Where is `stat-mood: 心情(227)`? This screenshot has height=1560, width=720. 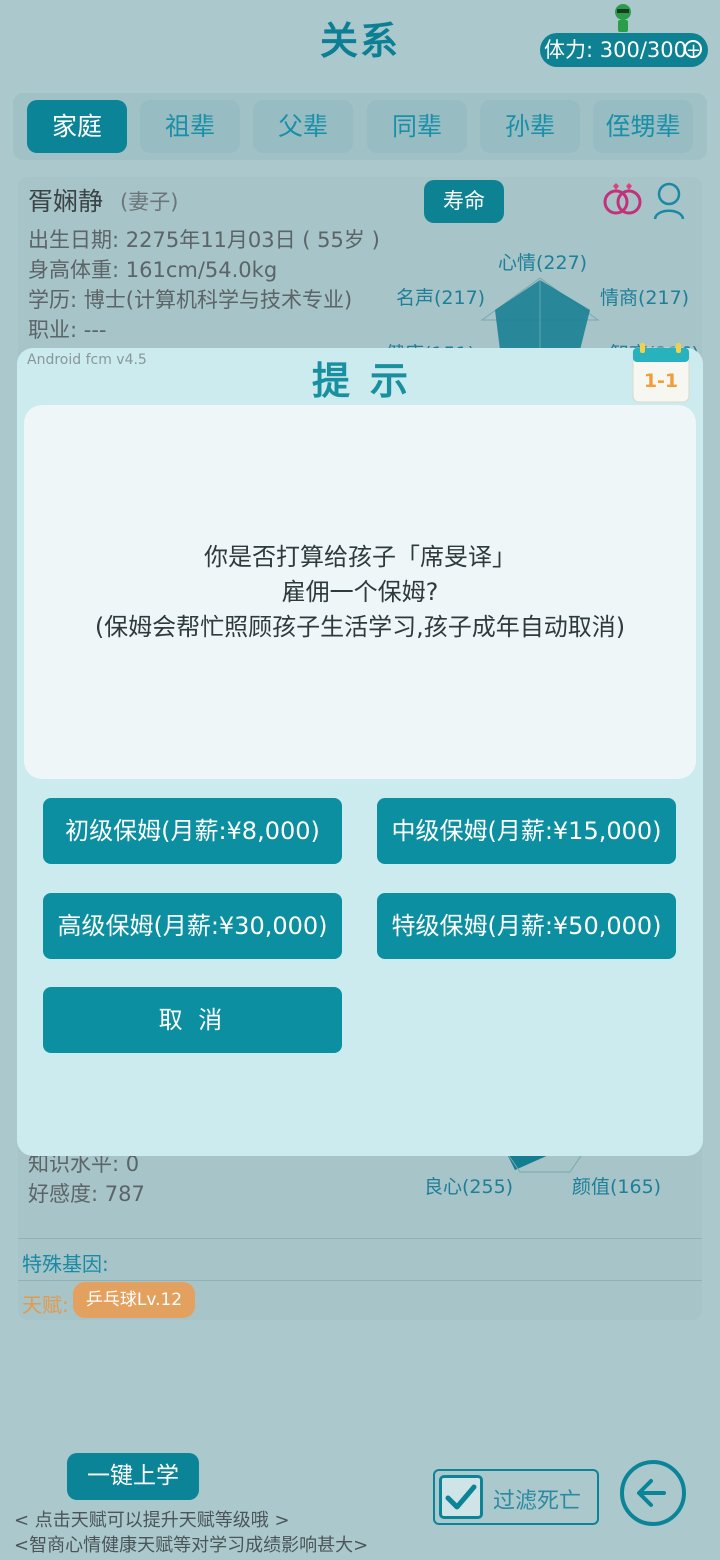
stat-mood: 心情(227) is located at coordinates (543, 263).